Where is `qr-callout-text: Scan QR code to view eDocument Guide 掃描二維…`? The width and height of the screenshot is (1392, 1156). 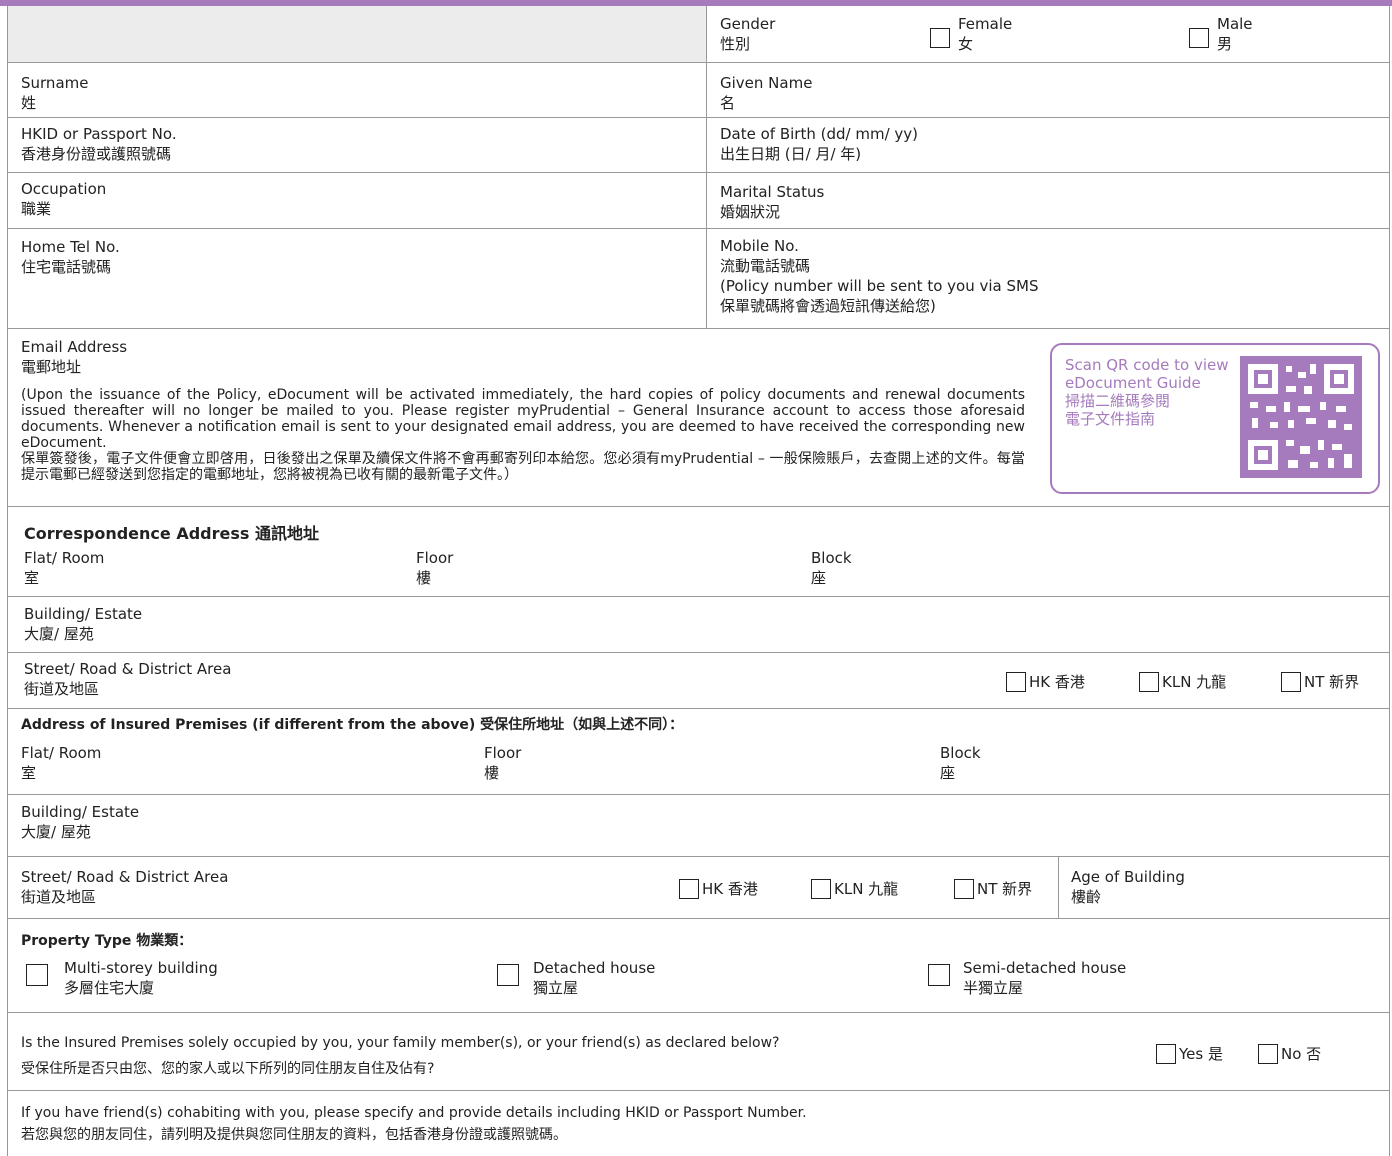 qr-callout-text: Scan QR code to view eDocument Guide 掃描二維… is located at coordinates (1147, 392).